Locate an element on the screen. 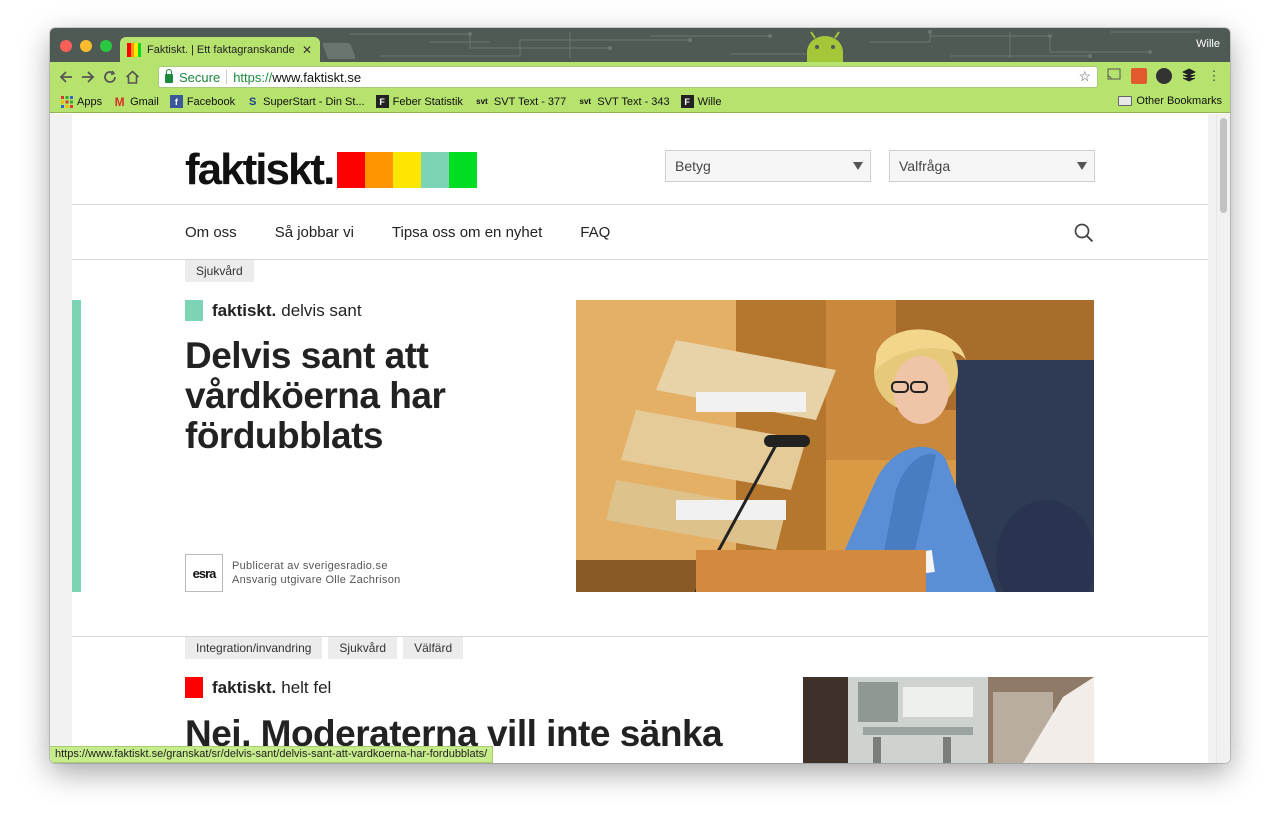 This screenshot has width=1280, height=834. bookmark-label: Apps is located at coordinates (90, 101).